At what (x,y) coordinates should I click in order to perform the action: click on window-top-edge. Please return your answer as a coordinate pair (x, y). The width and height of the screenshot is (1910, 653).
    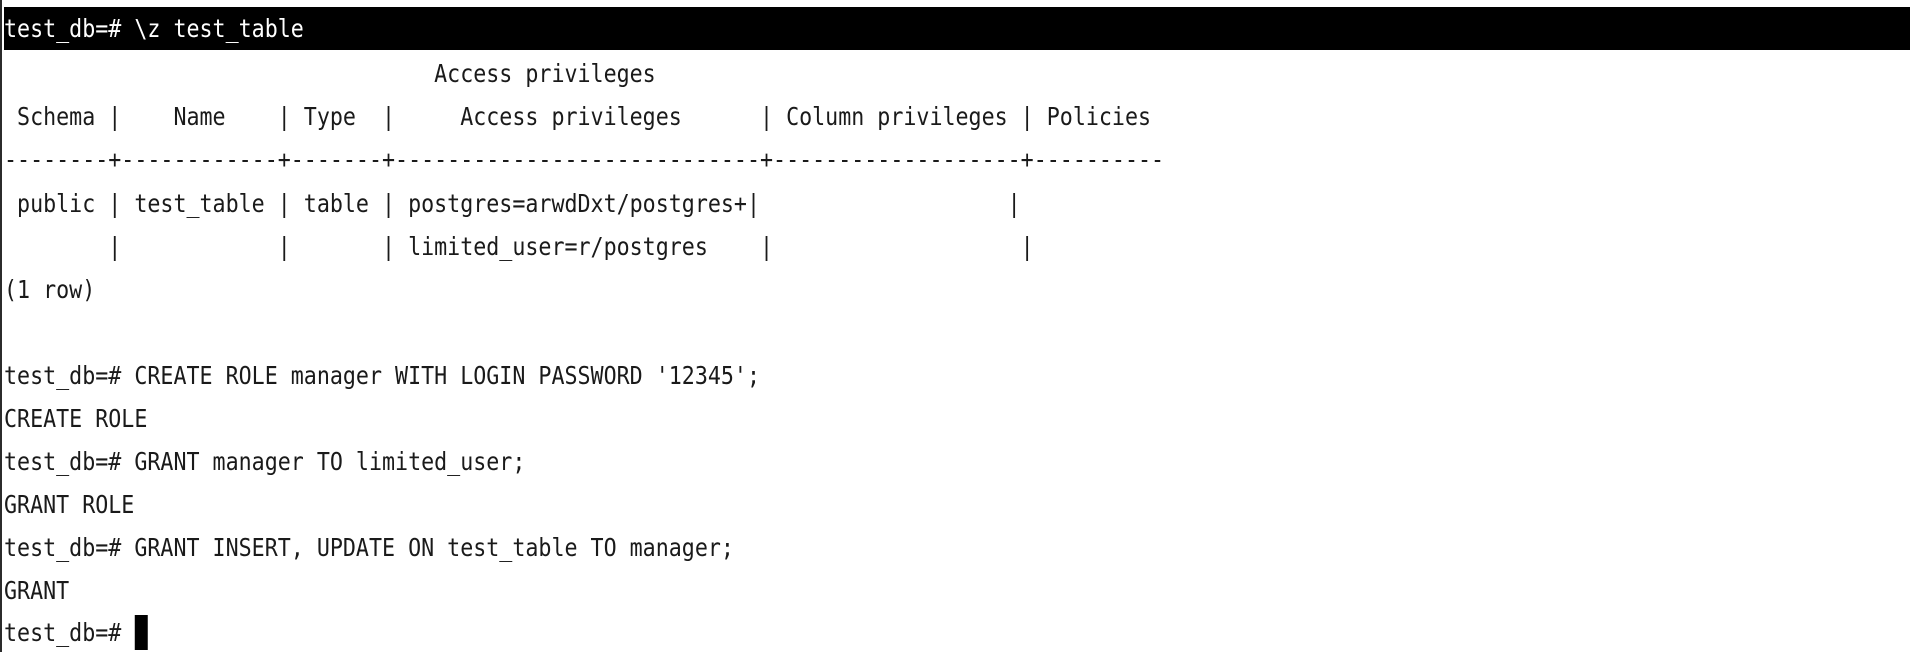
    Looking at the image, I should click on (956, 3).